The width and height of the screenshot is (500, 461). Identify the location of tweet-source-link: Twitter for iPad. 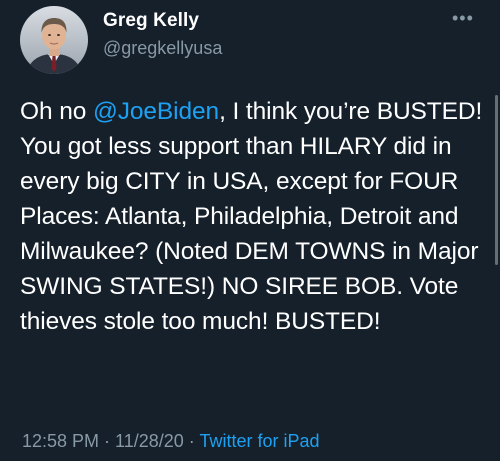
(259, 441).